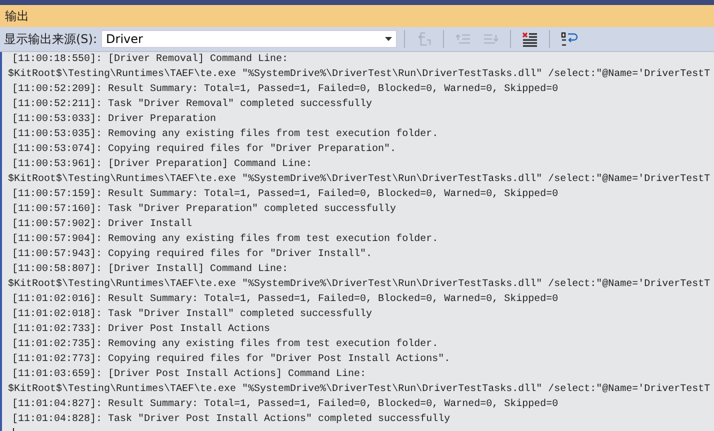 Image resolution: width=714 pixels, height=431 pixels. I want to click on log-line: [11:01:02:018]: Task "Driver Install" completed successfully, so click(192, 315).